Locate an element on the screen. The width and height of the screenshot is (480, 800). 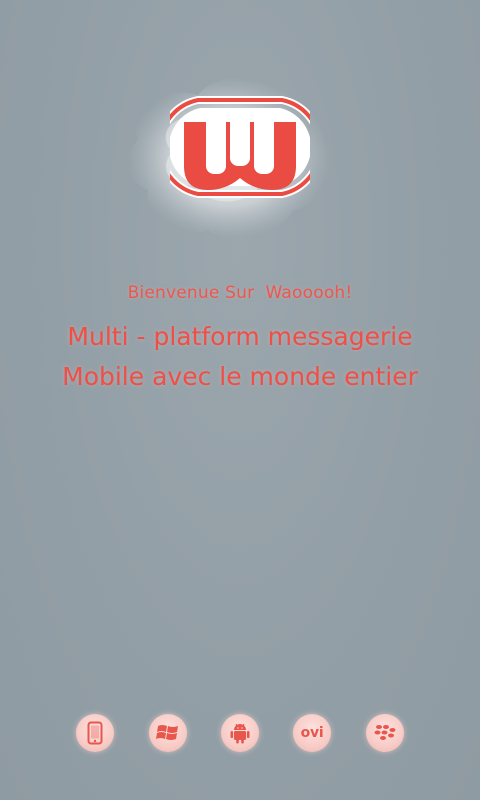
ovi-platform-button: ovi is located at coordinates (312, 733).